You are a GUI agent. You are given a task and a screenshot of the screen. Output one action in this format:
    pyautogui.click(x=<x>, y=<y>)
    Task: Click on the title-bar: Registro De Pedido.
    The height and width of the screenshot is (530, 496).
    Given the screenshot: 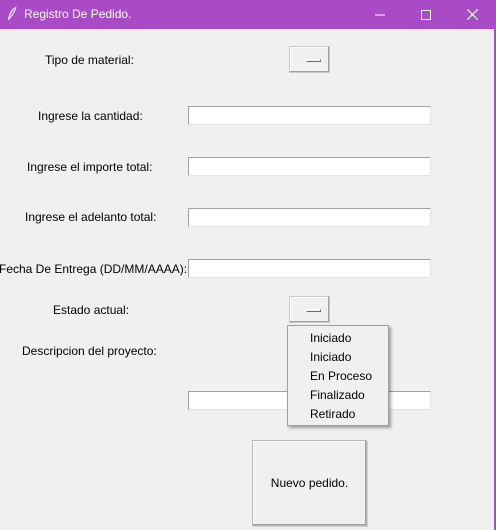 What is the action you would take?
    pyautogui.click(x=248, y=14)
    